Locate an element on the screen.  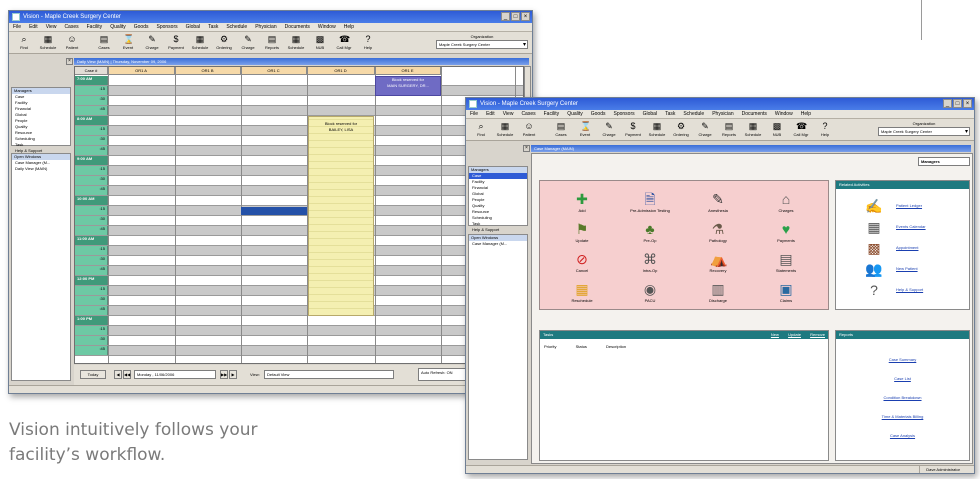
menu-item: View is located at coordinates (508, 114).